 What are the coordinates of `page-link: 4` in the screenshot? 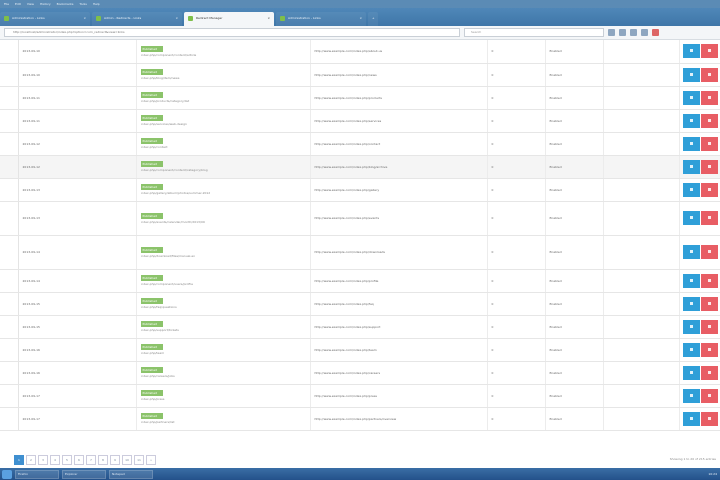 It's located at (55, 460).